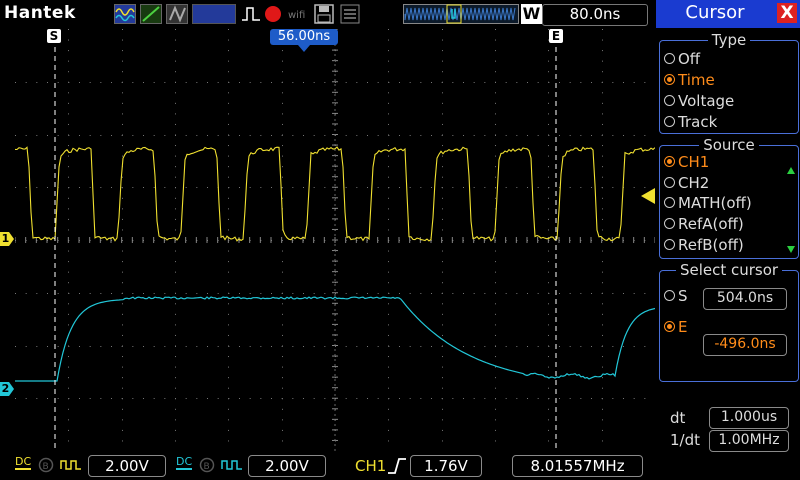 The height and width of the screenshot is (480, 800). I want to click on e-cursor-tag: E, so click(556, 36).